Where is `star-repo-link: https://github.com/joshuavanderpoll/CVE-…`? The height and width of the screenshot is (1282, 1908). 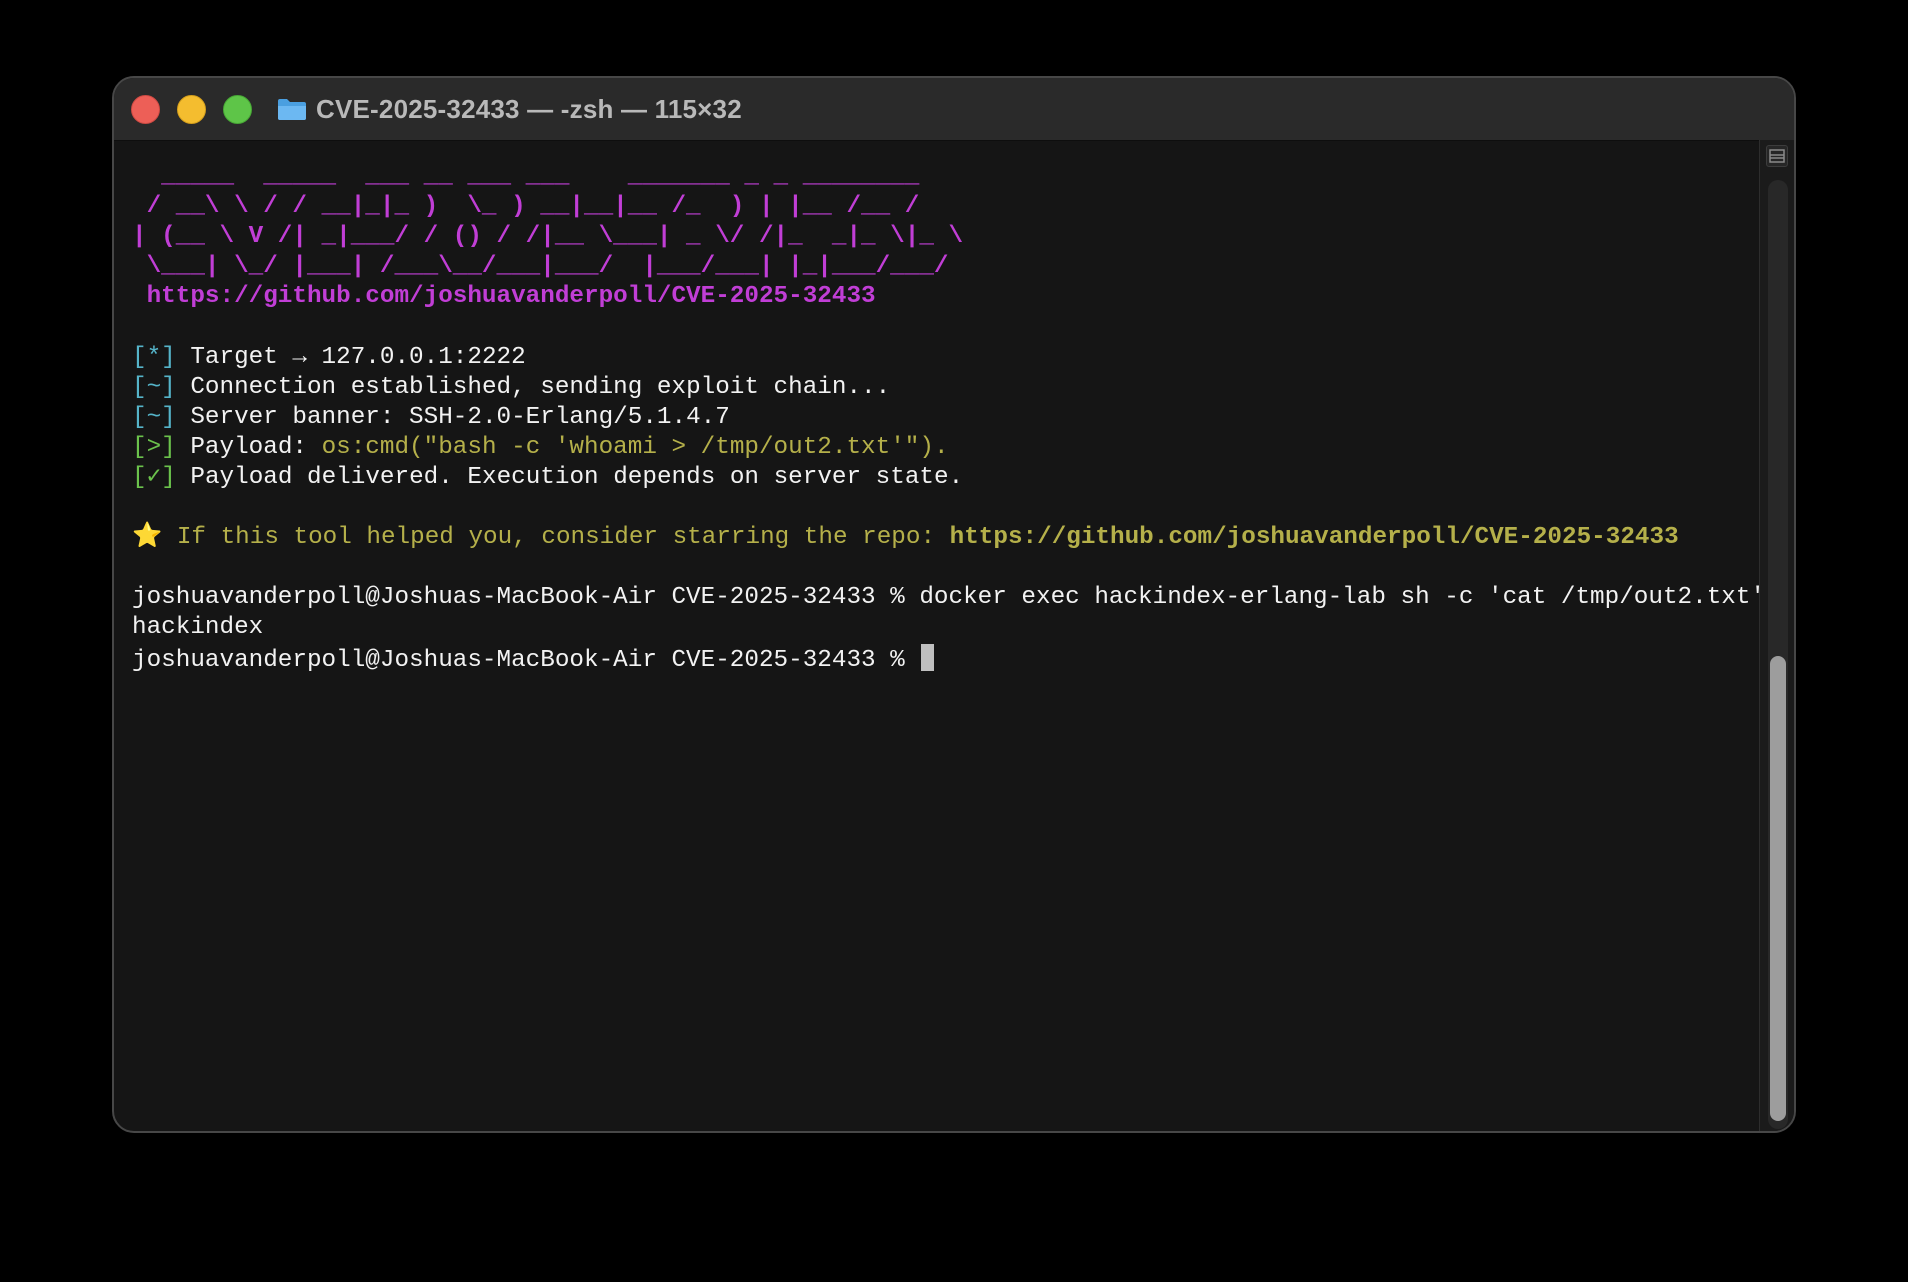 star-repo-link: https://github.com/joshuavanderpoll/CVE-… is located at coordinates (1314, 537).